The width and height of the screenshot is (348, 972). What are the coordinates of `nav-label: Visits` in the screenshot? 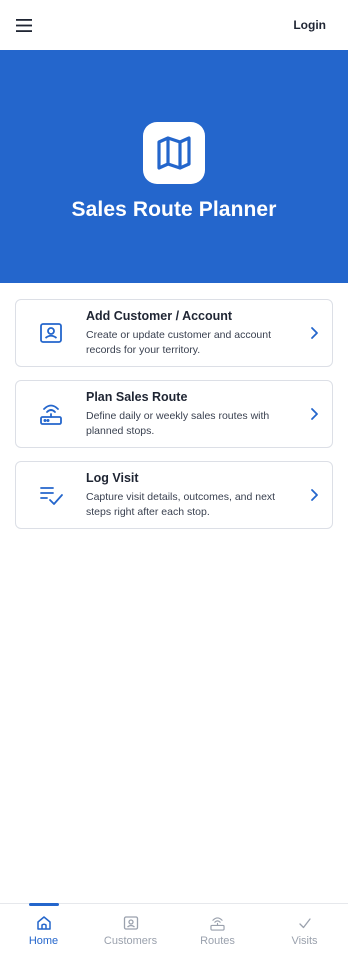 It's located at (304, 941).